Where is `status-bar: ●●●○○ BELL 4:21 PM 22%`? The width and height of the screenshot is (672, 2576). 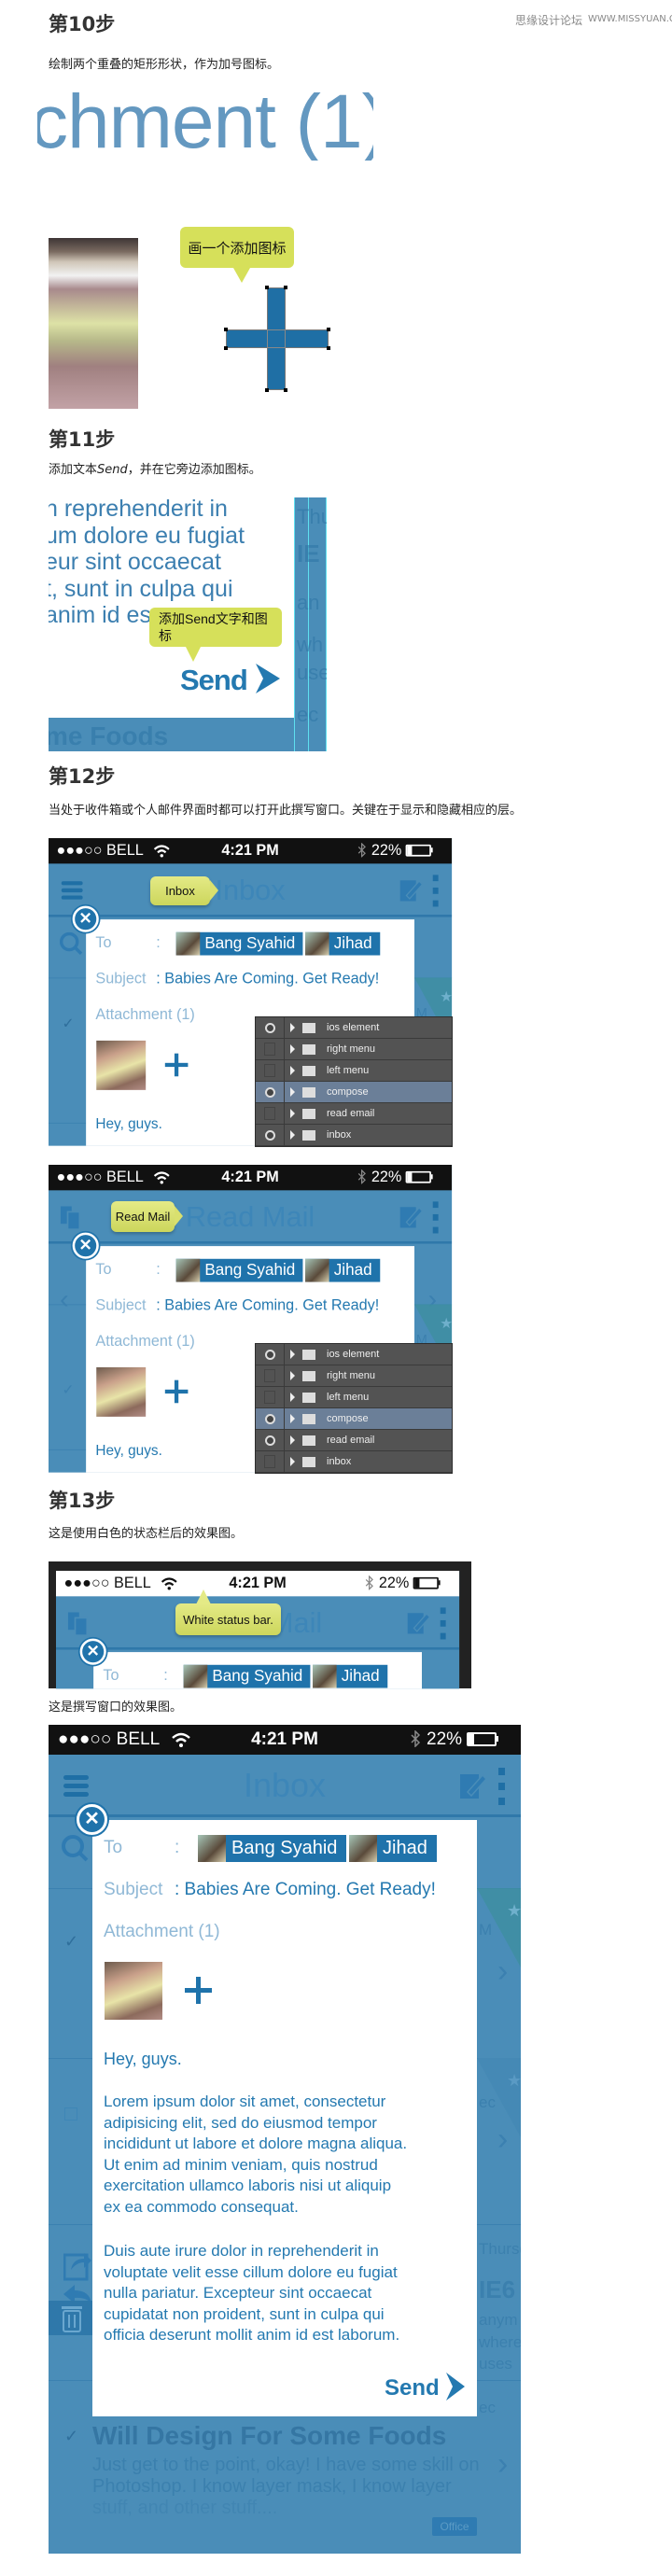
status-bar: ●●●○○ BELL 4:21 PM 22% is located at coordinates (285, 1740).